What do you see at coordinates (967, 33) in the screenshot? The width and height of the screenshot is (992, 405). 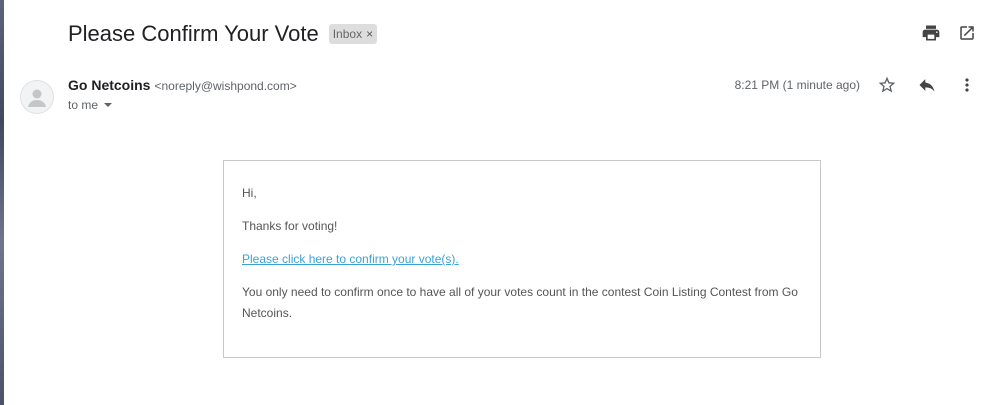 I see `open-in-new-window-icon` at bounding box center [967, 33].